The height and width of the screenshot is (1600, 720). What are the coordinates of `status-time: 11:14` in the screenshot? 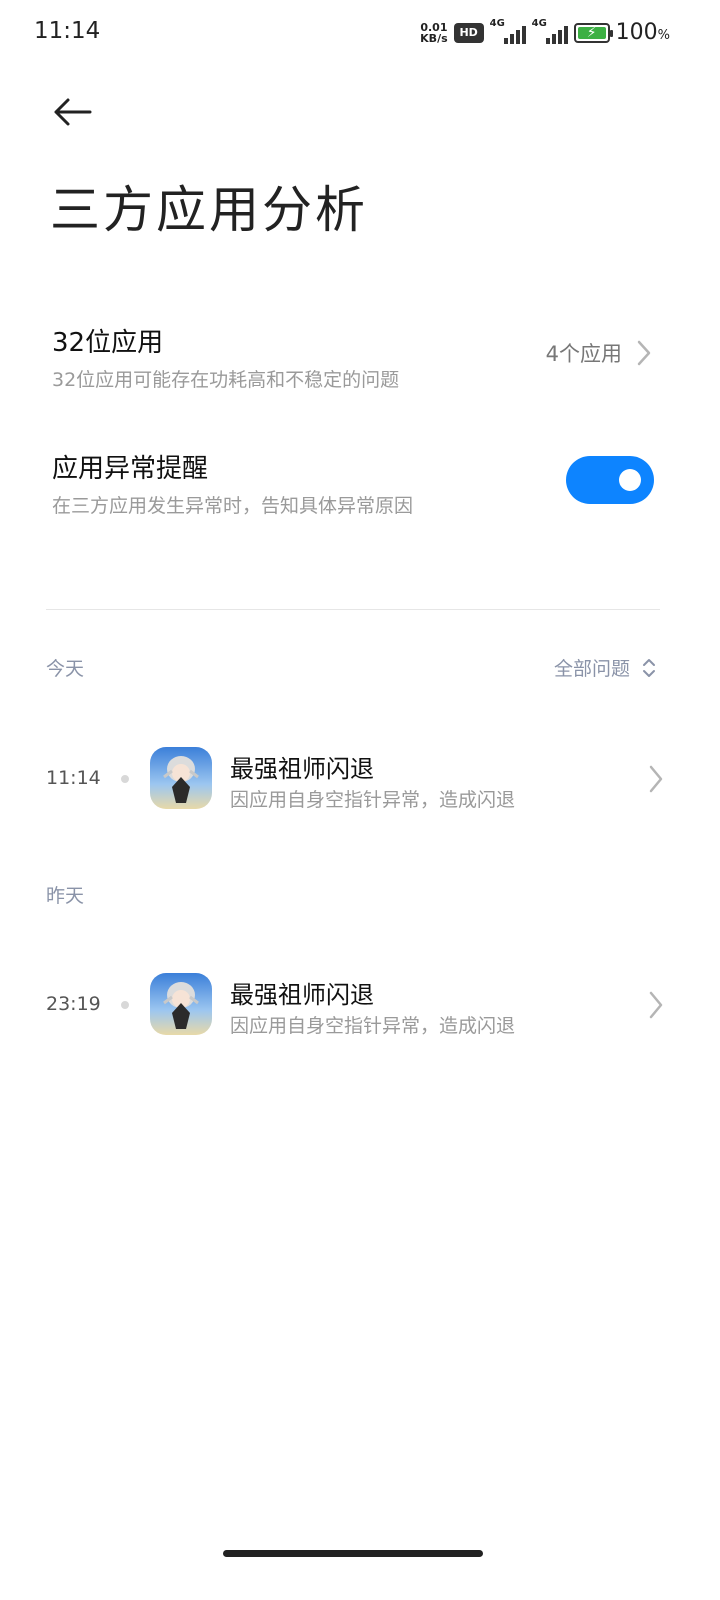 It's located at (67, 31).